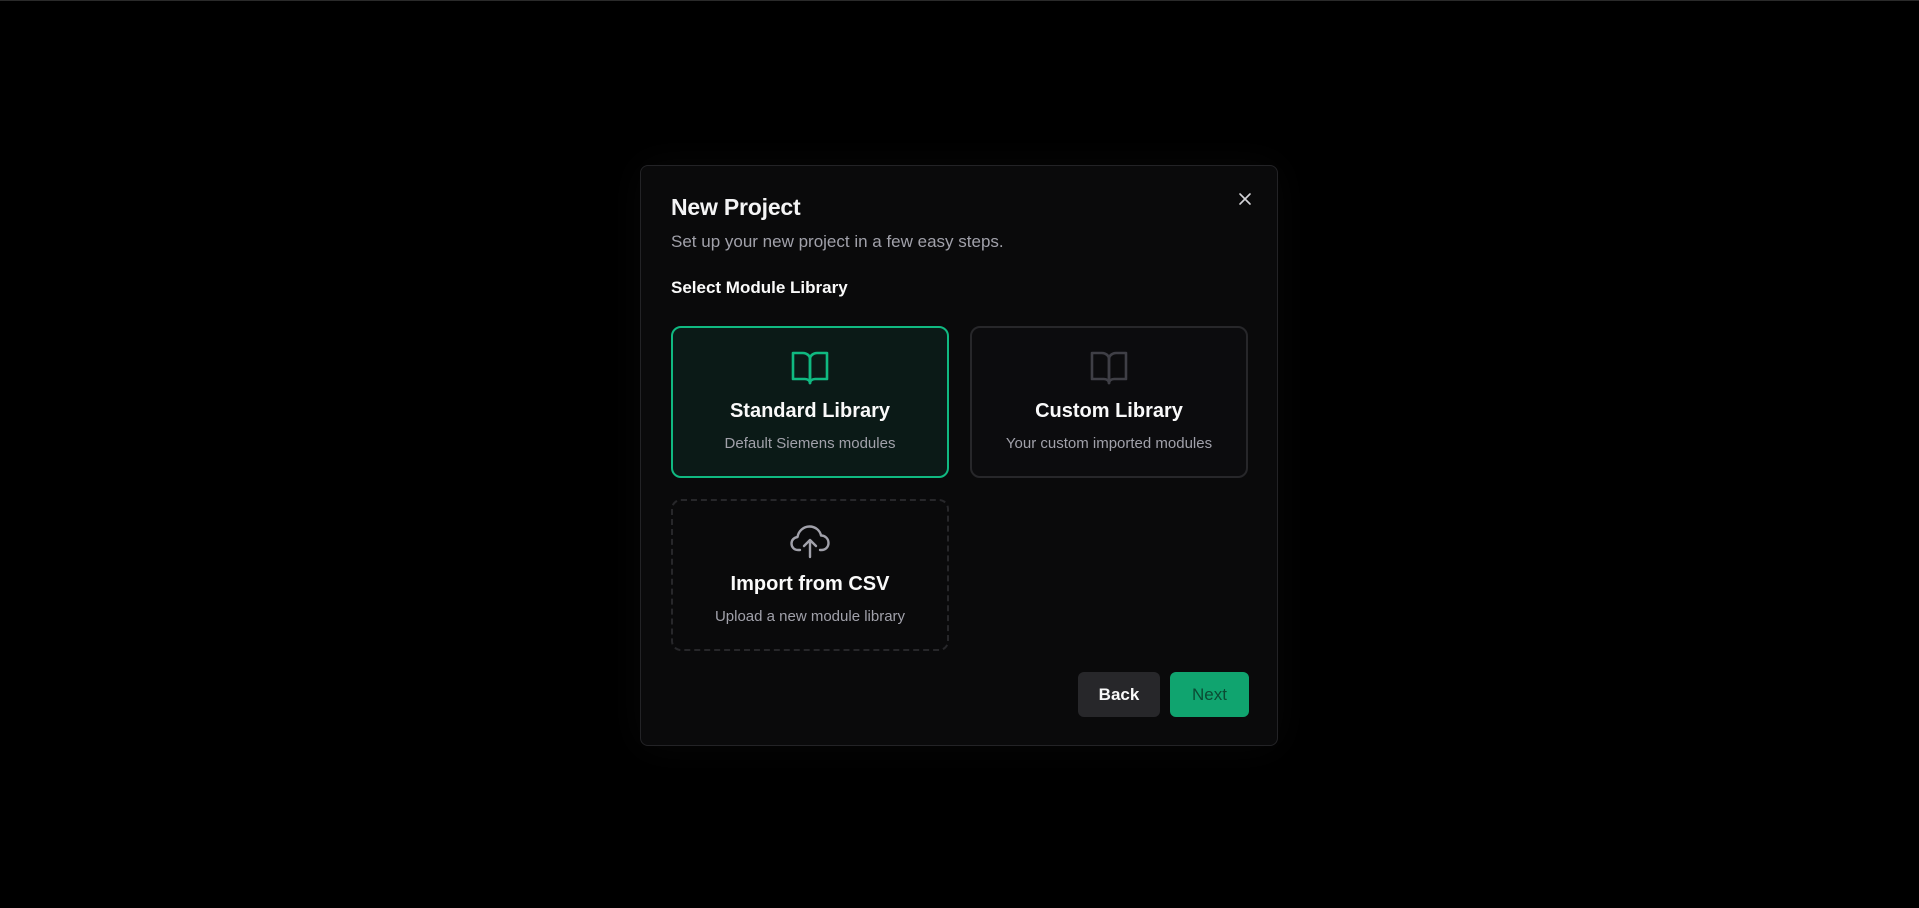 This screenshot has height=908, width=1919. I want to click on close-button, so click(1245, 199).